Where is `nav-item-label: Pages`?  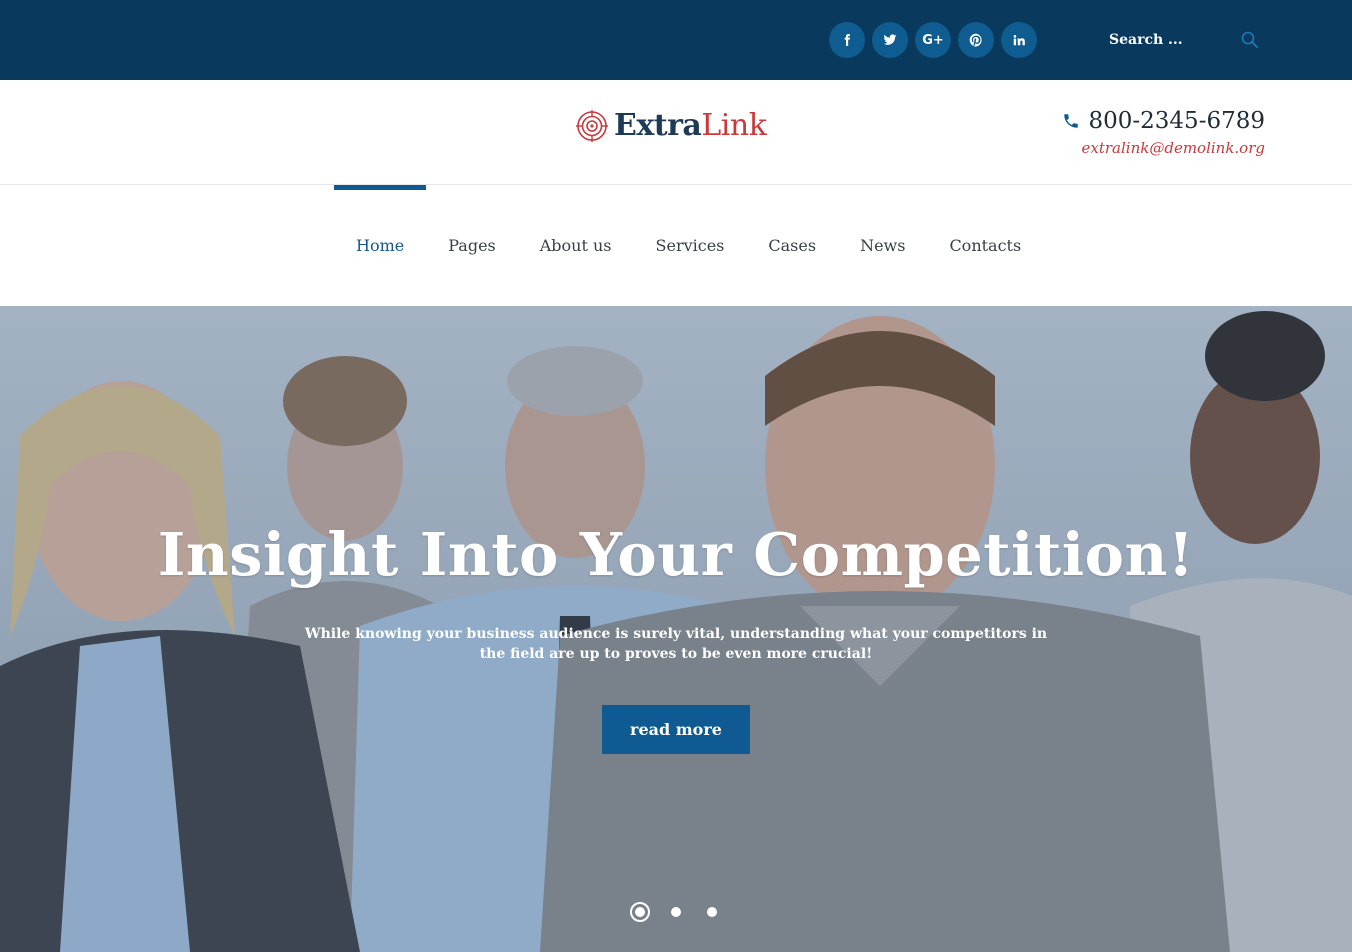
nav-item-label: Pages is located at coordinates (472, 245).